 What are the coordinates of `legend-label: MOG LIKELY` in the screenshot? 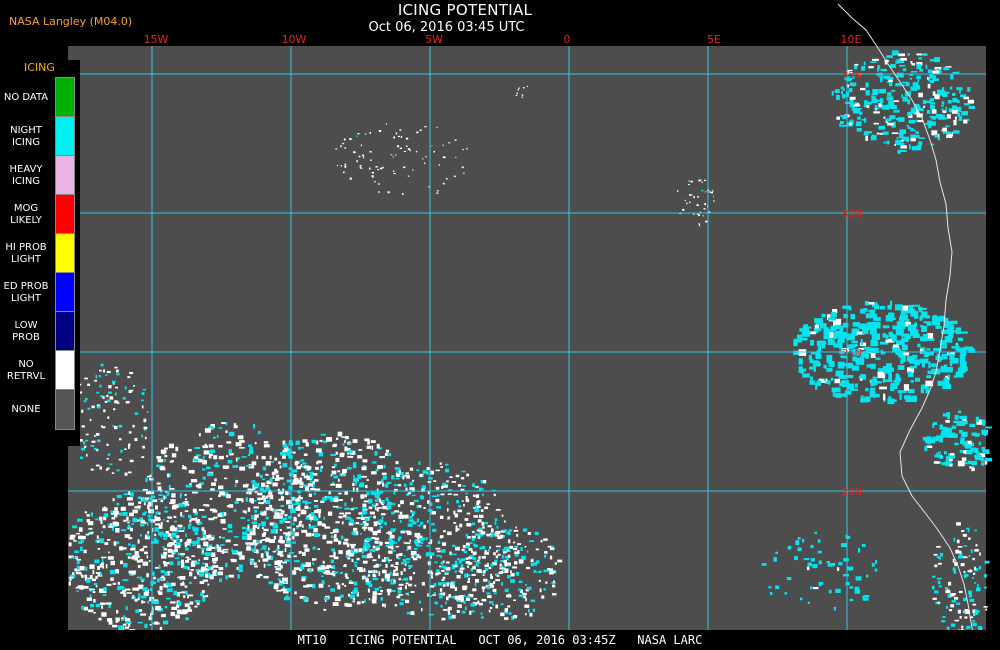 It's located at (26, 214).